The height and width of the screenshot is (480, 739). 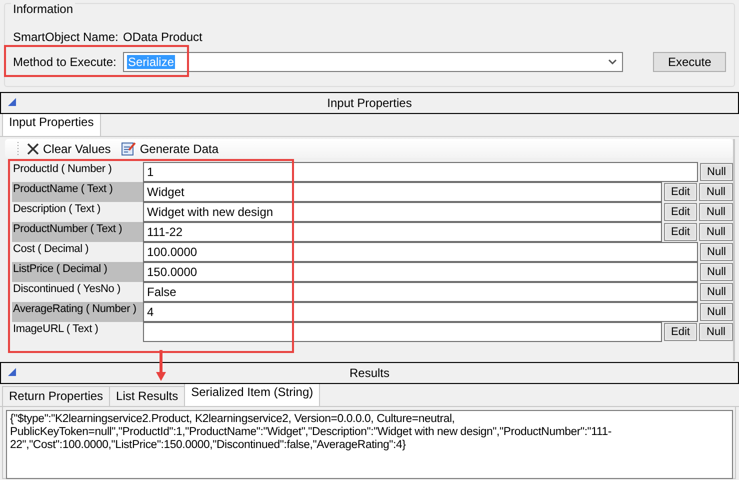 What do you see at coordinates (57, 209) in the screenshot?
I see `property-label: Description ( Text )` at bounding box center [57, 209].